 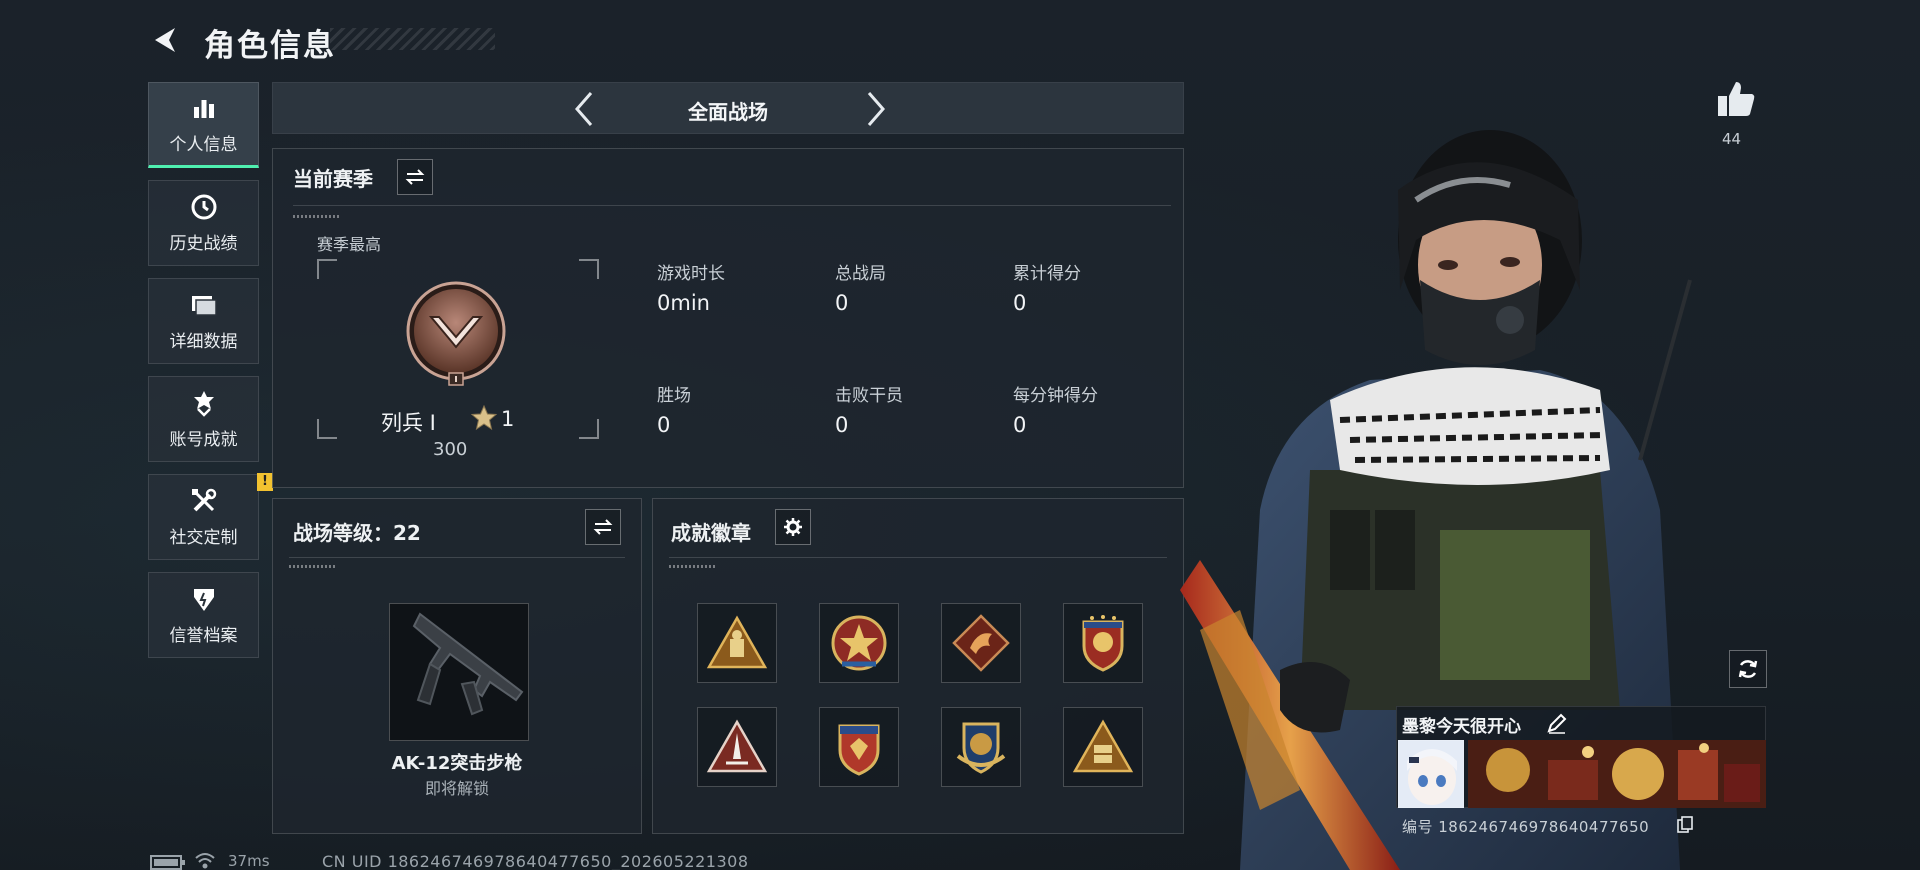 I want to click on sidebar-item-achievements: 账号成就, so click(x=203, y=419).